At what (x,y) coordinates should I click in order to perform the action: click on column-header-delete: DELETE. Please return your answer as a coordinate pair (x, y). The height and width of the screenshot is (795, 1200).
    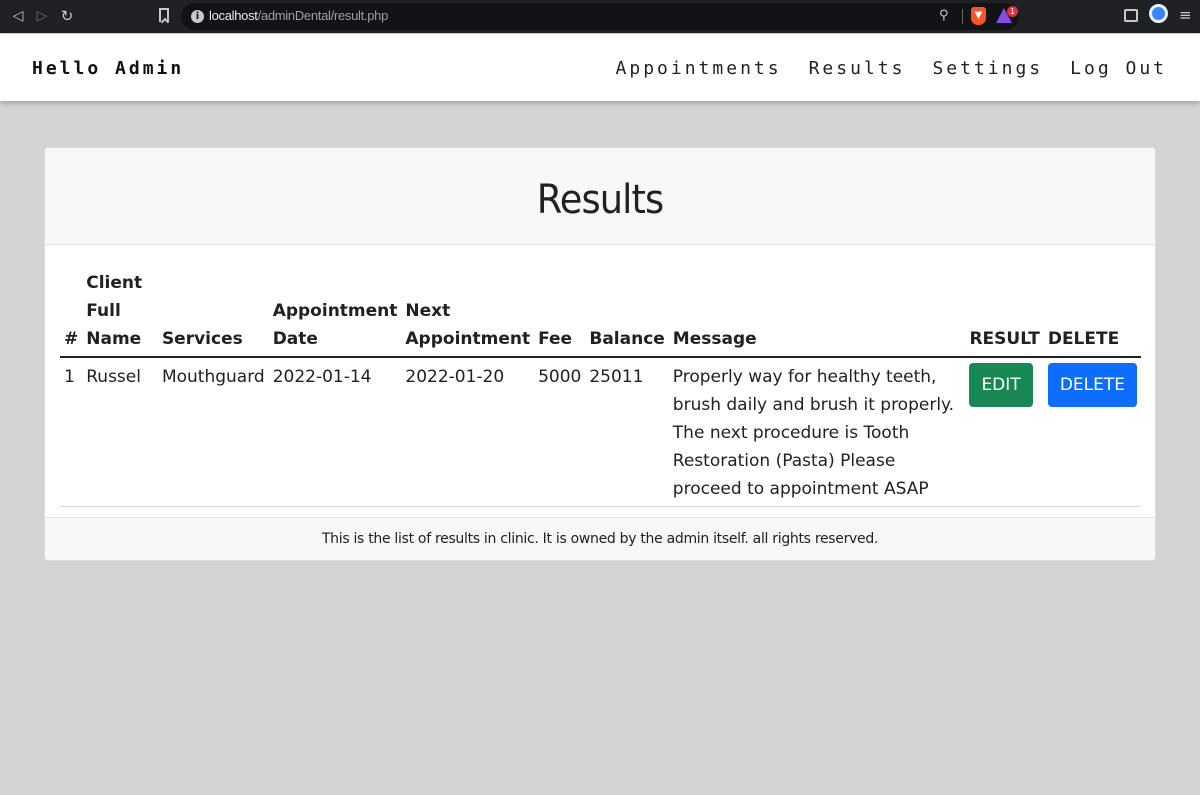
    Looking at the image, I should click on (1092, 313).